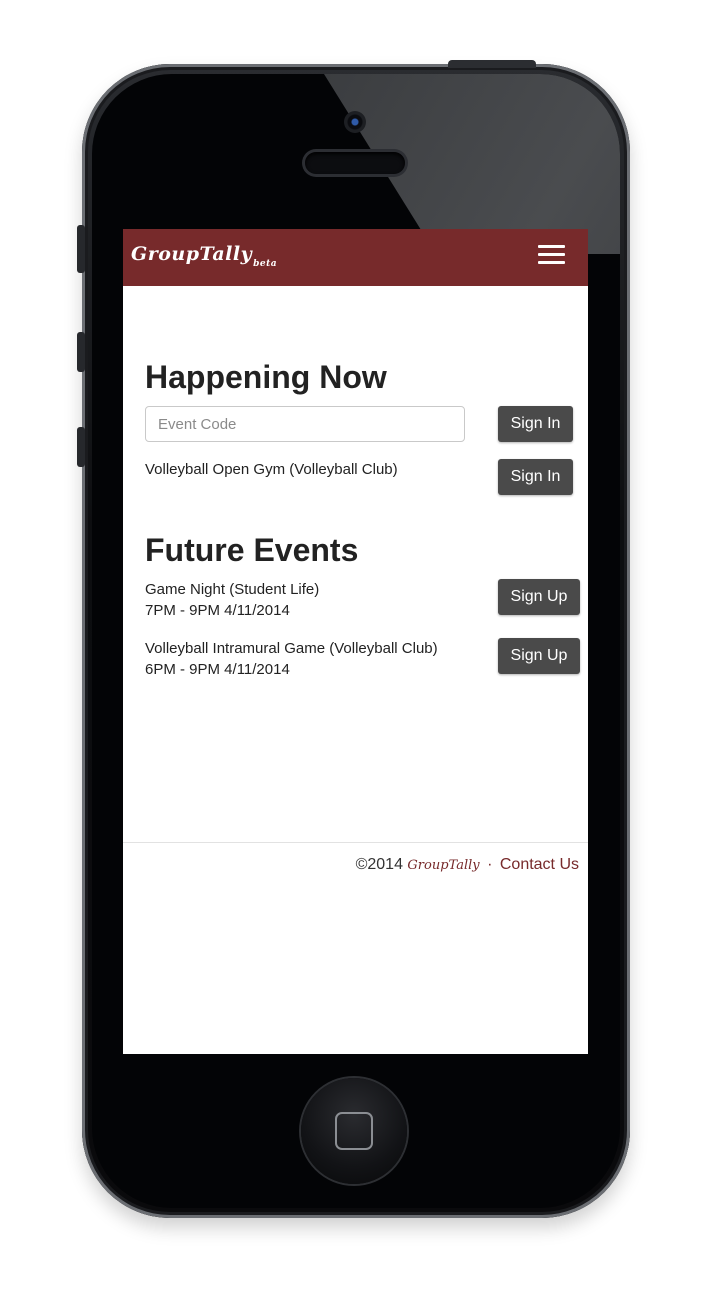 The width and height of the screenshot is (719, 1304). What do you see at coordinates (305, 424) in the screenshot?
I see `event-code-input` at bounding box center [305, 424].